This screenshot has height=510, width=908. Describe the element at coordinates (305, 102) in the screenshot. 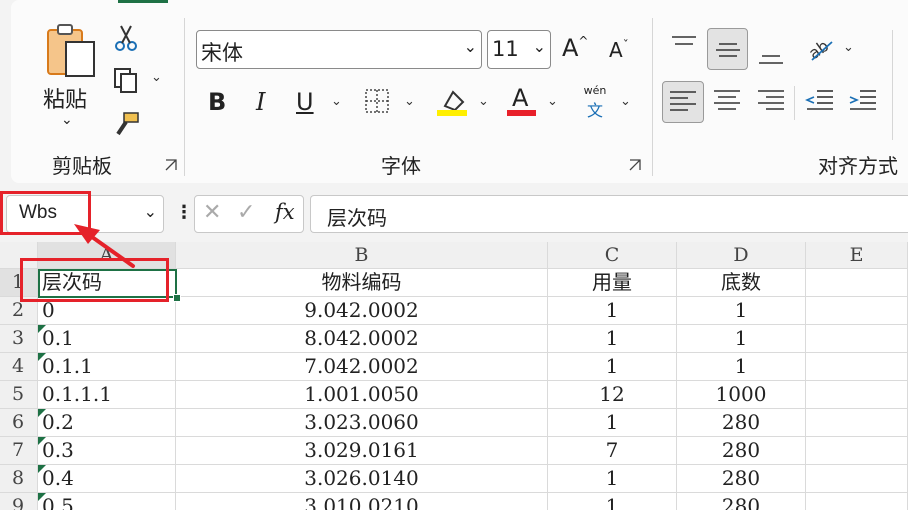

I see `underline-button: U` at that location.